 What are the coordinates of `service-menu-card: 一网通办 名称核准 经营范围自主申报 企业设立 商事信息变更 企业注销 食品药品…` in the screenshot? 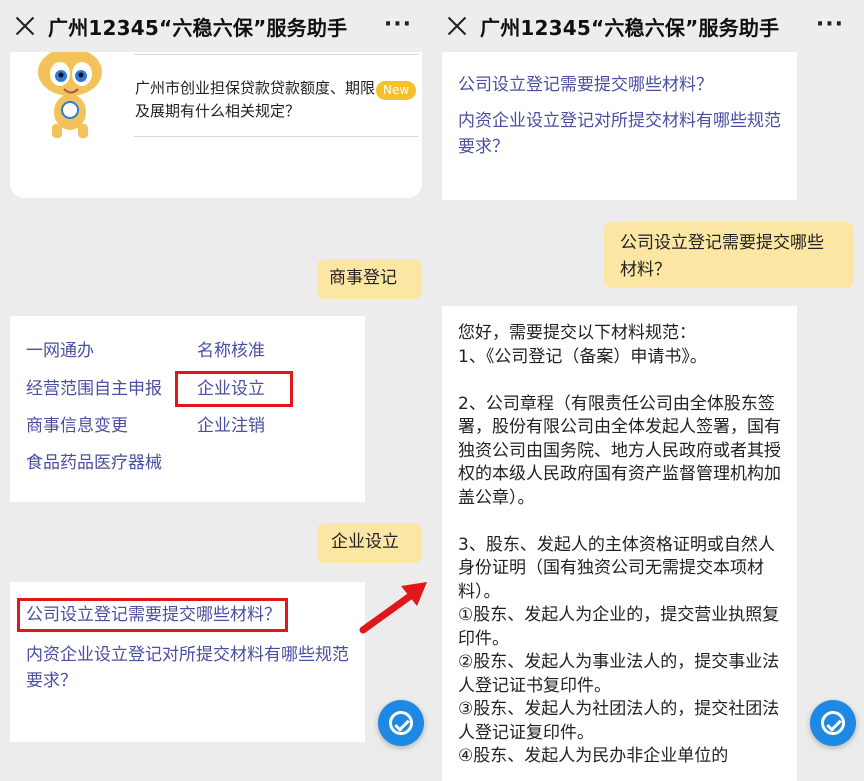 It's located at (187, 409).